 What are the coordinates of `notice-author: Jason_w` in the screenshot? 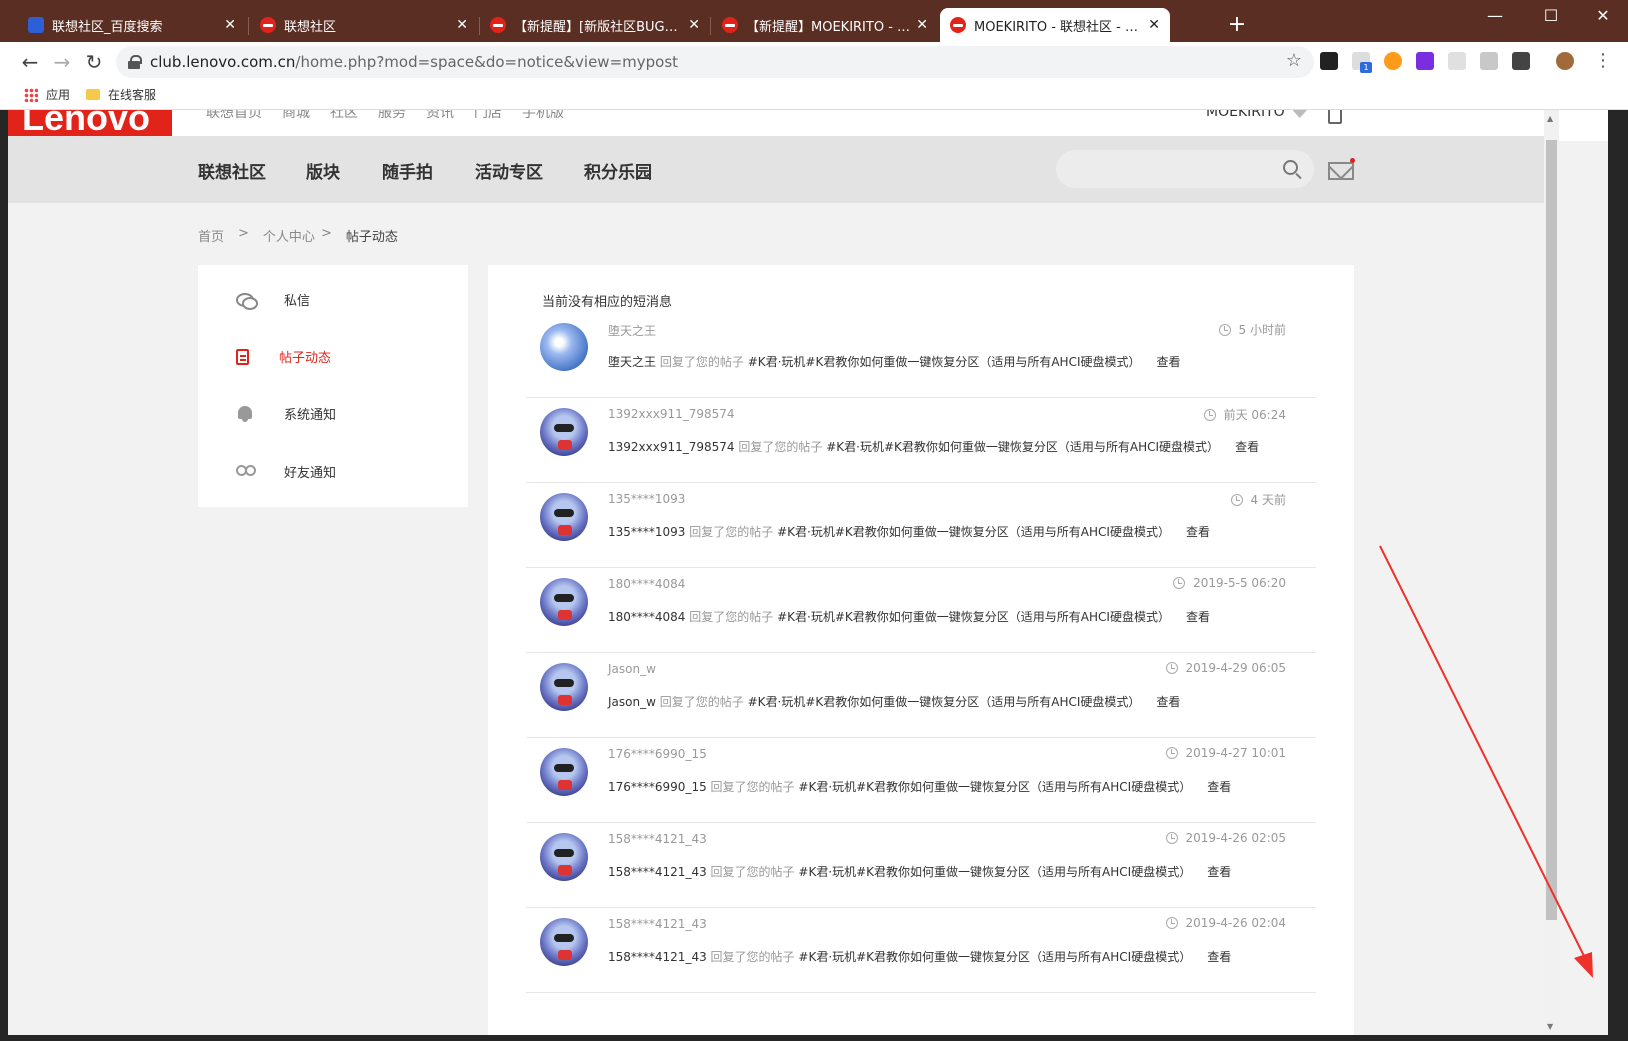 It's located at (632, 702).